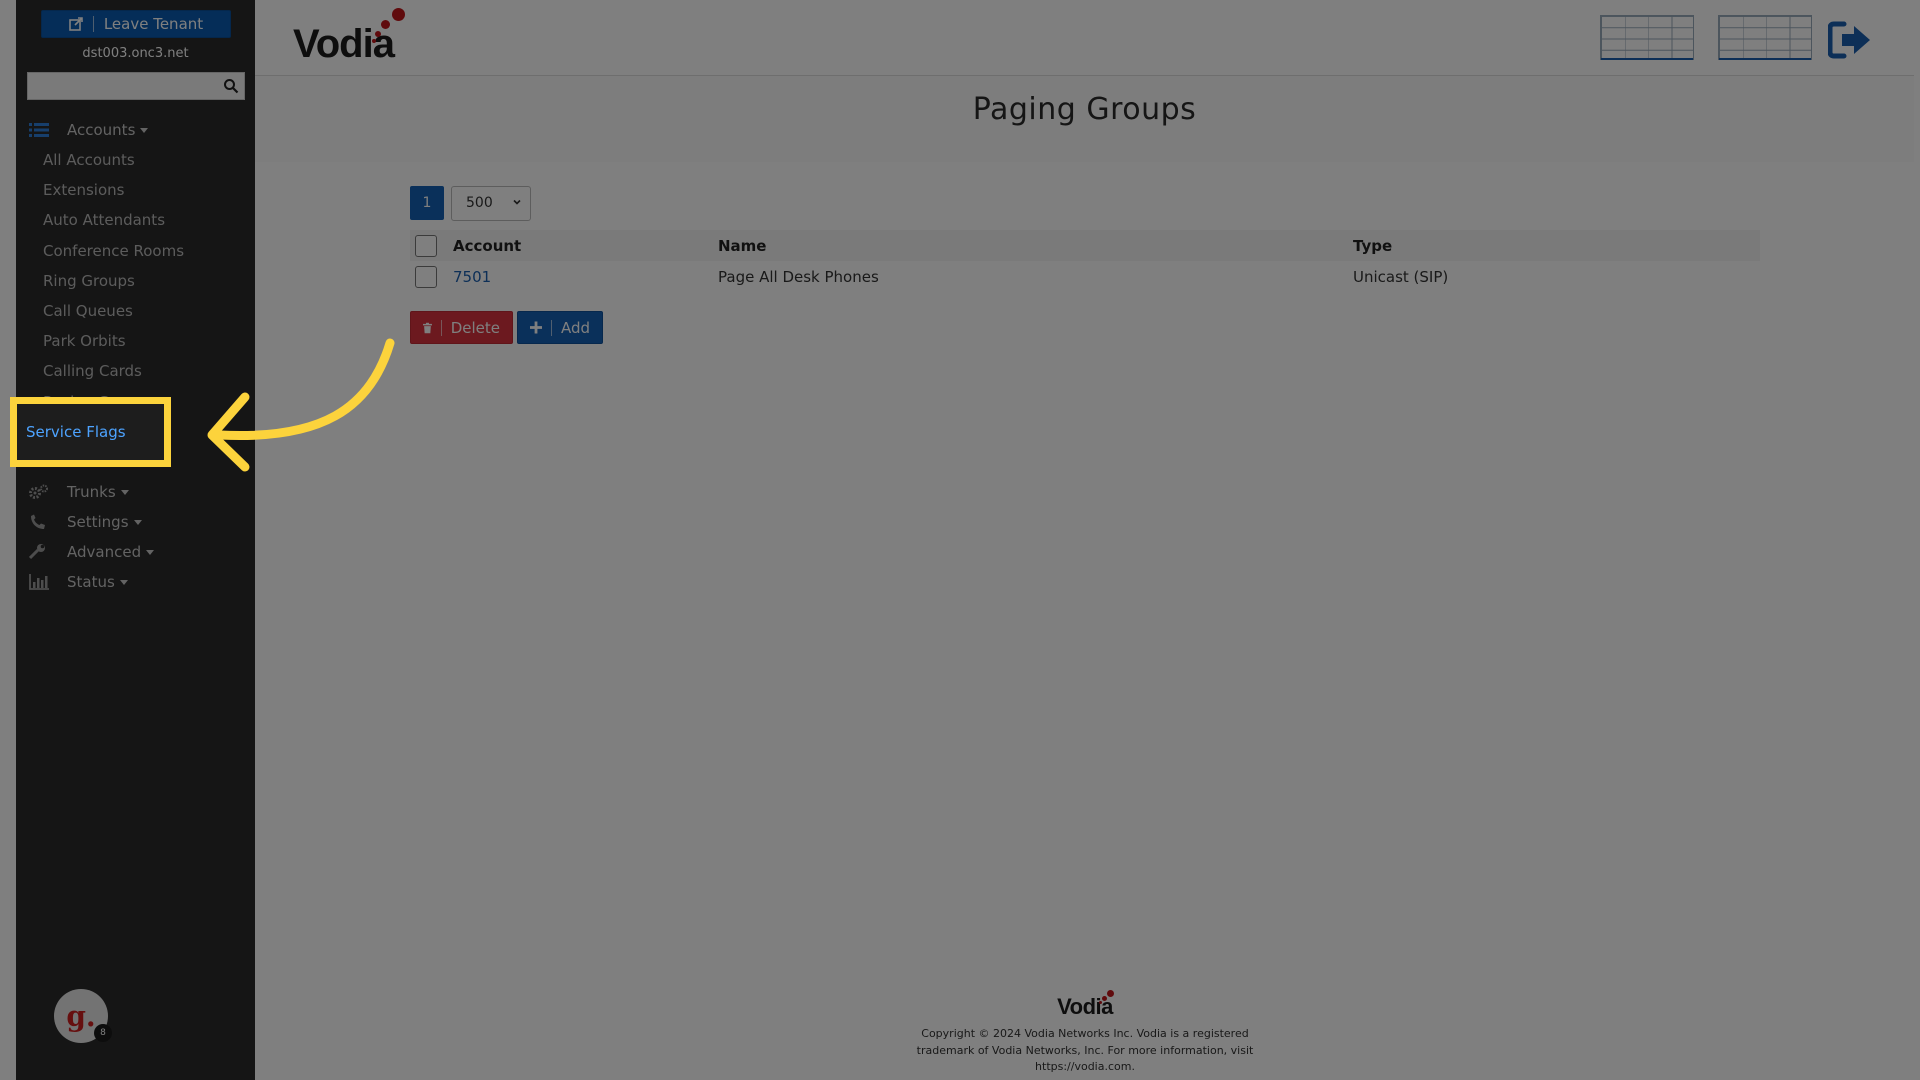 This screenshot has height=1080, width=1920. I want to click on nav-item-extensions: Extensions, so click(135, 190).